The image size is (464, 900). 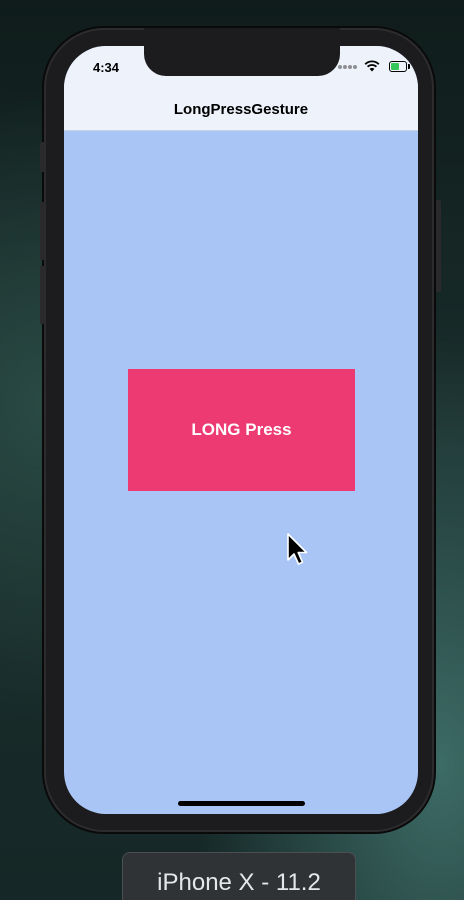 What do you see at coordinates (241, 430) in the screenshot?
I see `long-press-button: LONG Press` at bounding box center [241, 430].